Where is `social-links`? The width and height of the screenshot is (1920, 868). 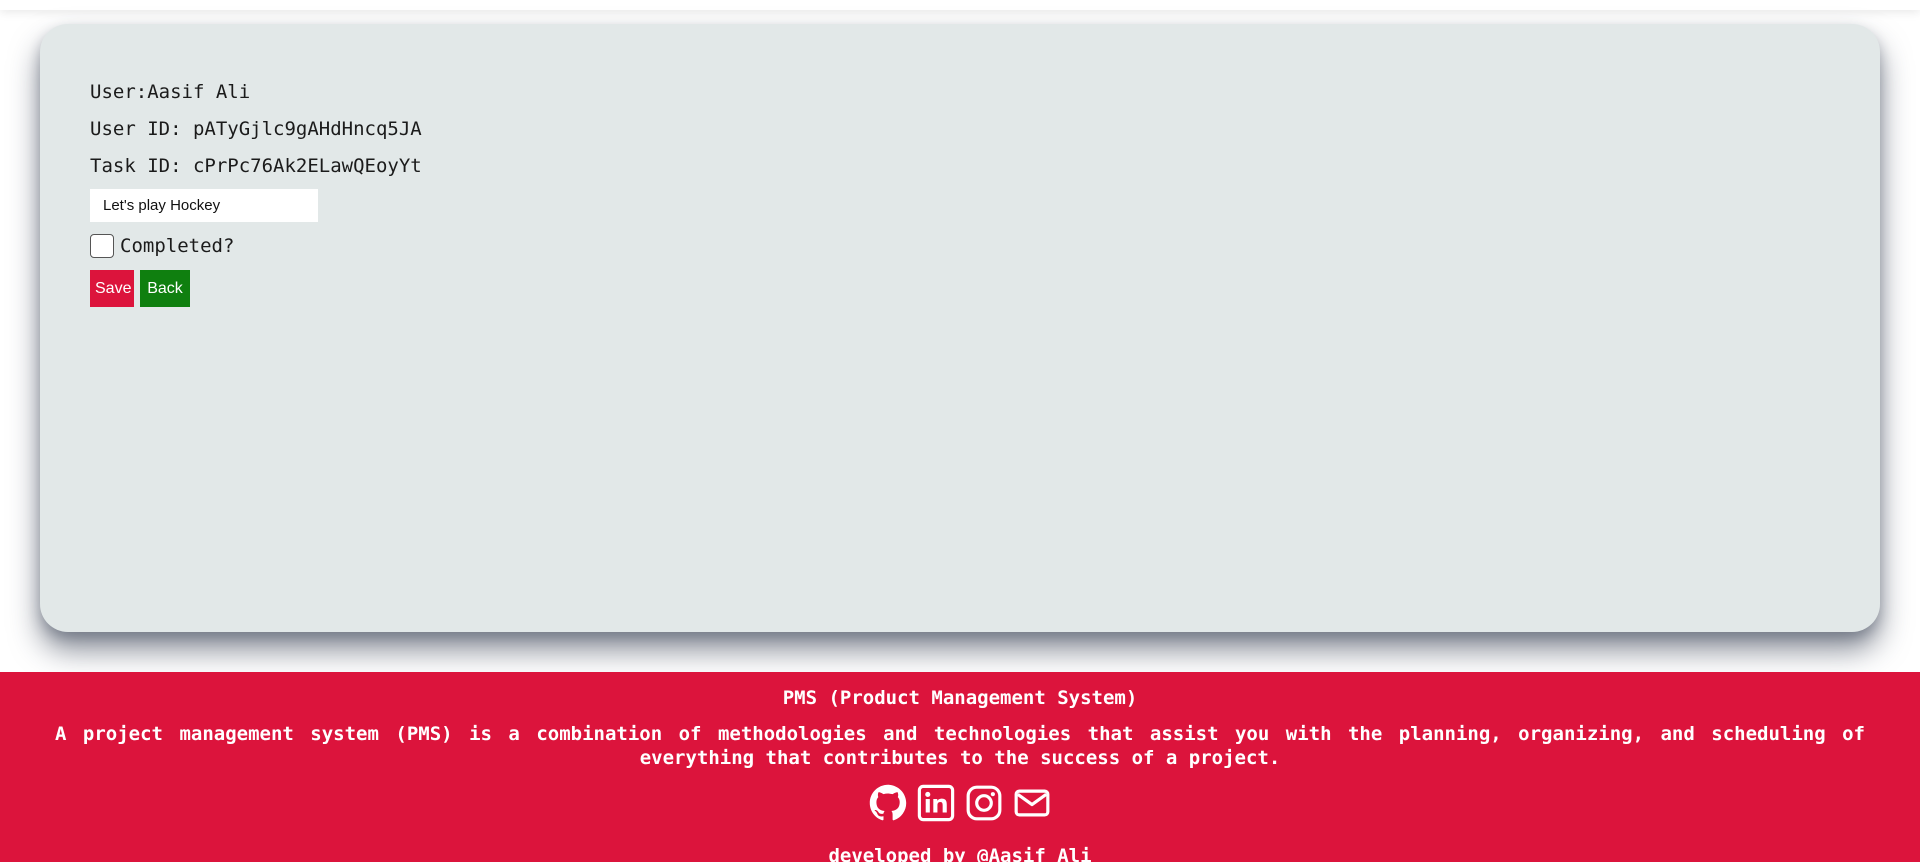 social-links is located at coordinates (960, 804).